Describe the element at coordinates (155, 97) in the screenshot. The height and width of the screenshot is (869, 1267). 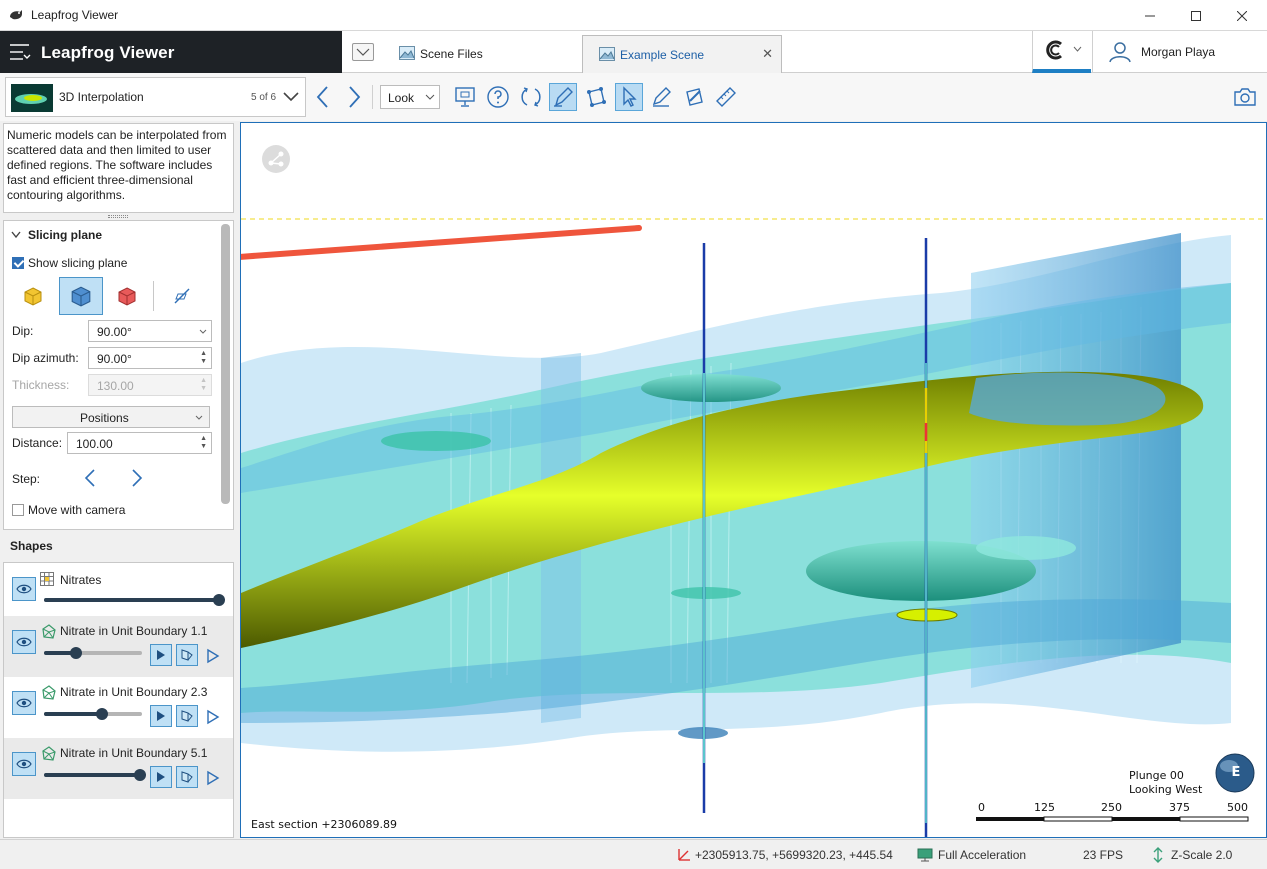
I see `scene-selector: 3D Interpolation 5 of 6` at that location.